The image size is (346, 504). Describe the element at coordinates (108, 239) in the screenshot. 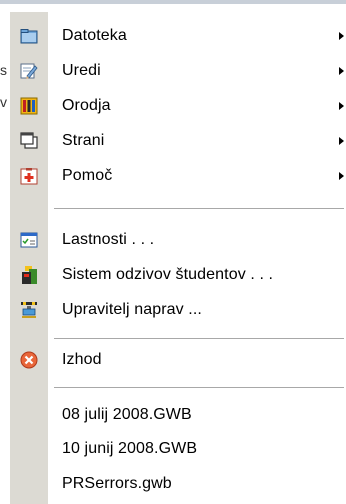

I see `menu-item-label: Lastnosti . . .` at that location.